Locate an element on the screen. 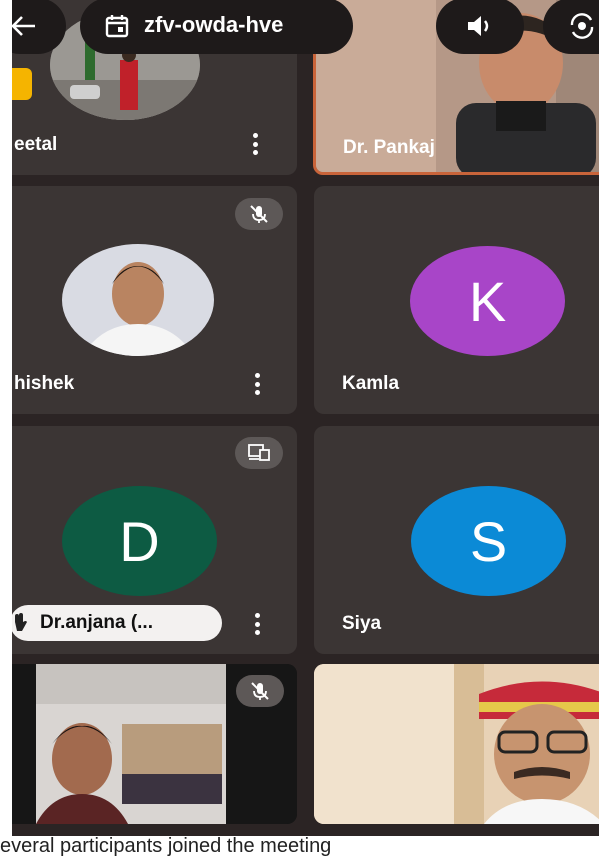 The image size is (599, 857). participant-avatar-photo is located at coordinates (138, 300).